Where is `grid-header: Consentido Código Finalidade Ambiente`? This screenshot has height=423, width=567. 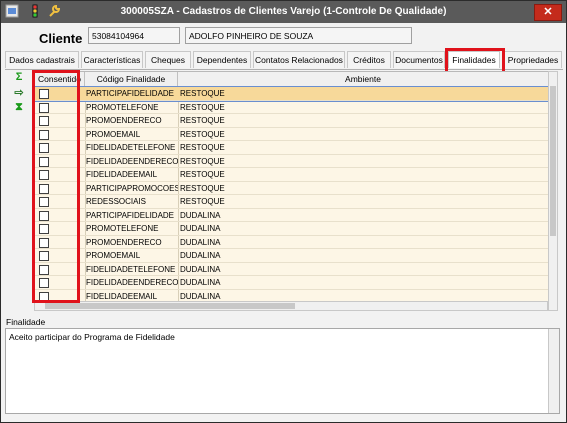 grid-header: Consentido Código Finalidade Ambiente is located at coordinates (292, 79).